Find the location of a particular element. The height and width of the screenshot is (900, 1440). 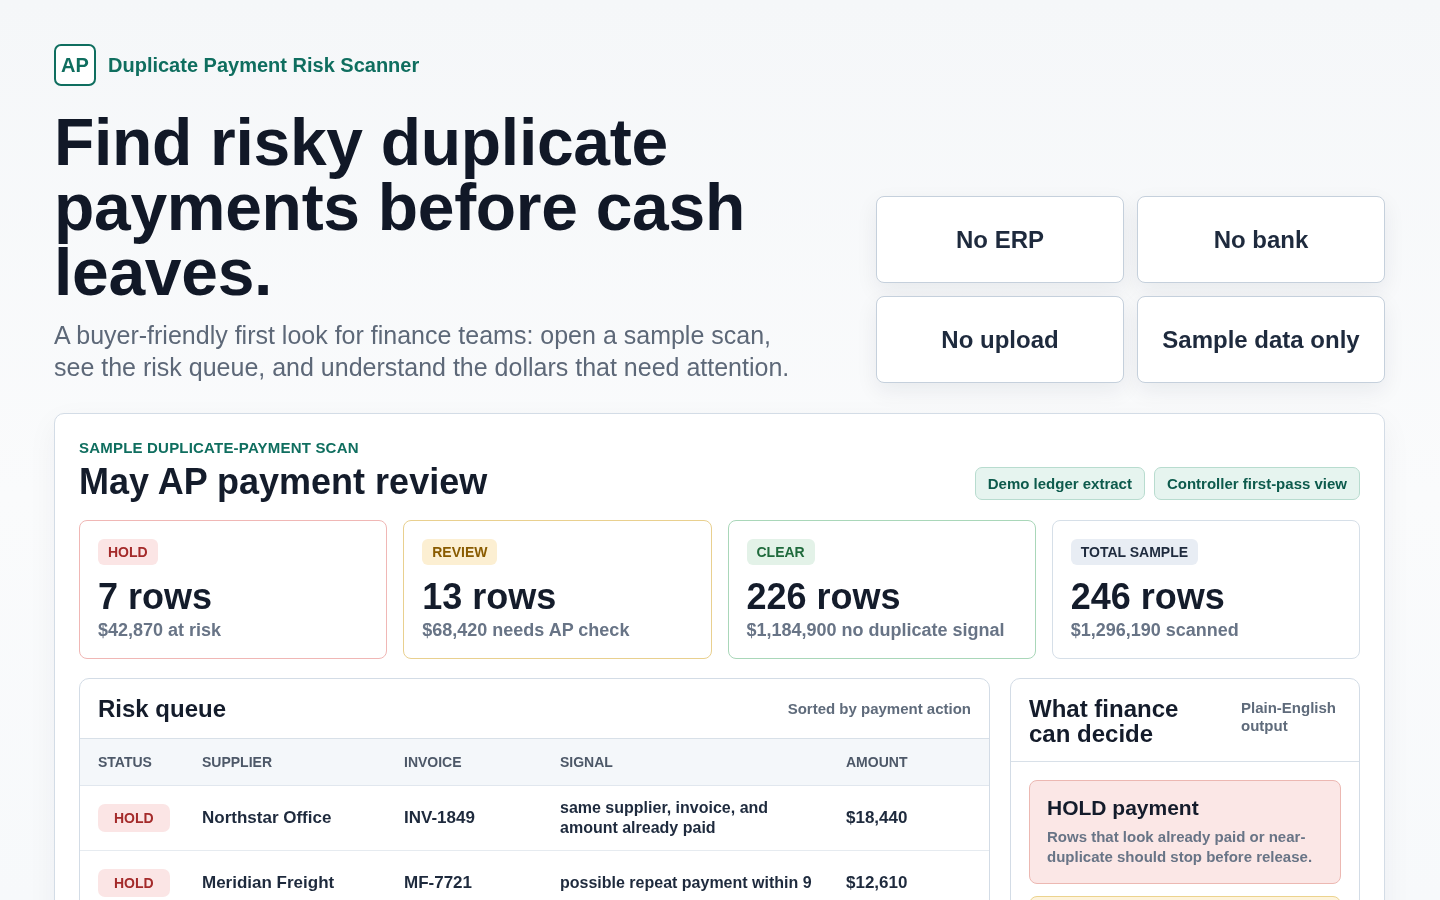

invoice-cell-text: MF-7721 is located at coordinates (439, 883).